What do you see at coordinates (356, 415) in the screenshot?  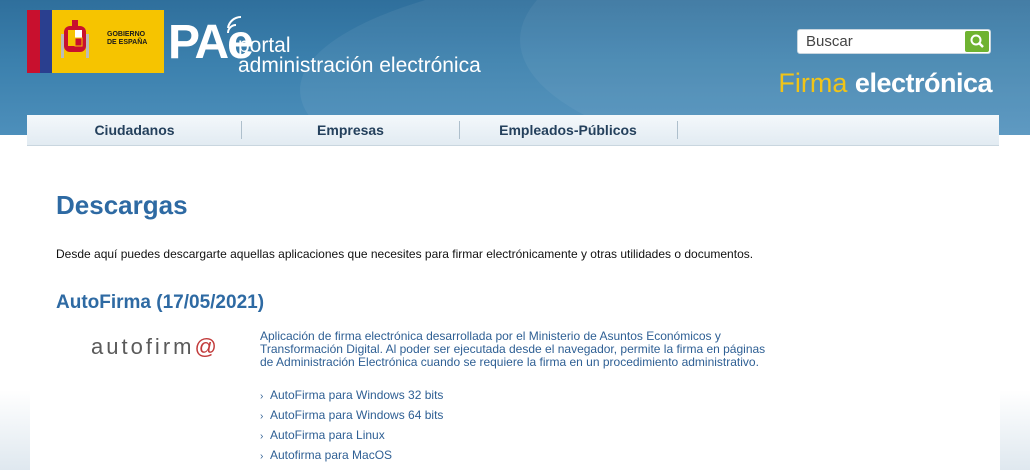 I see `link-label: AutoFirma para Windows 64 bits` at bounding box center [356, 415].